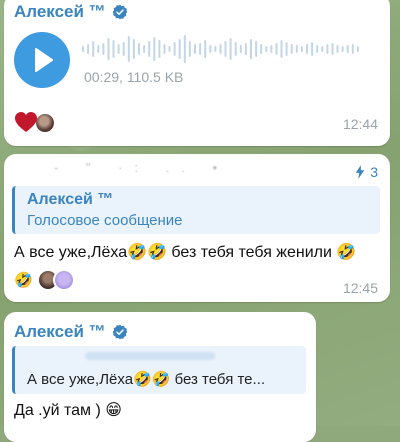 The width and height of the screenshot is (400, 442). Describe the element at coordinates (366, 172) in the screenshot. I see `reply-count: 3` at that location.